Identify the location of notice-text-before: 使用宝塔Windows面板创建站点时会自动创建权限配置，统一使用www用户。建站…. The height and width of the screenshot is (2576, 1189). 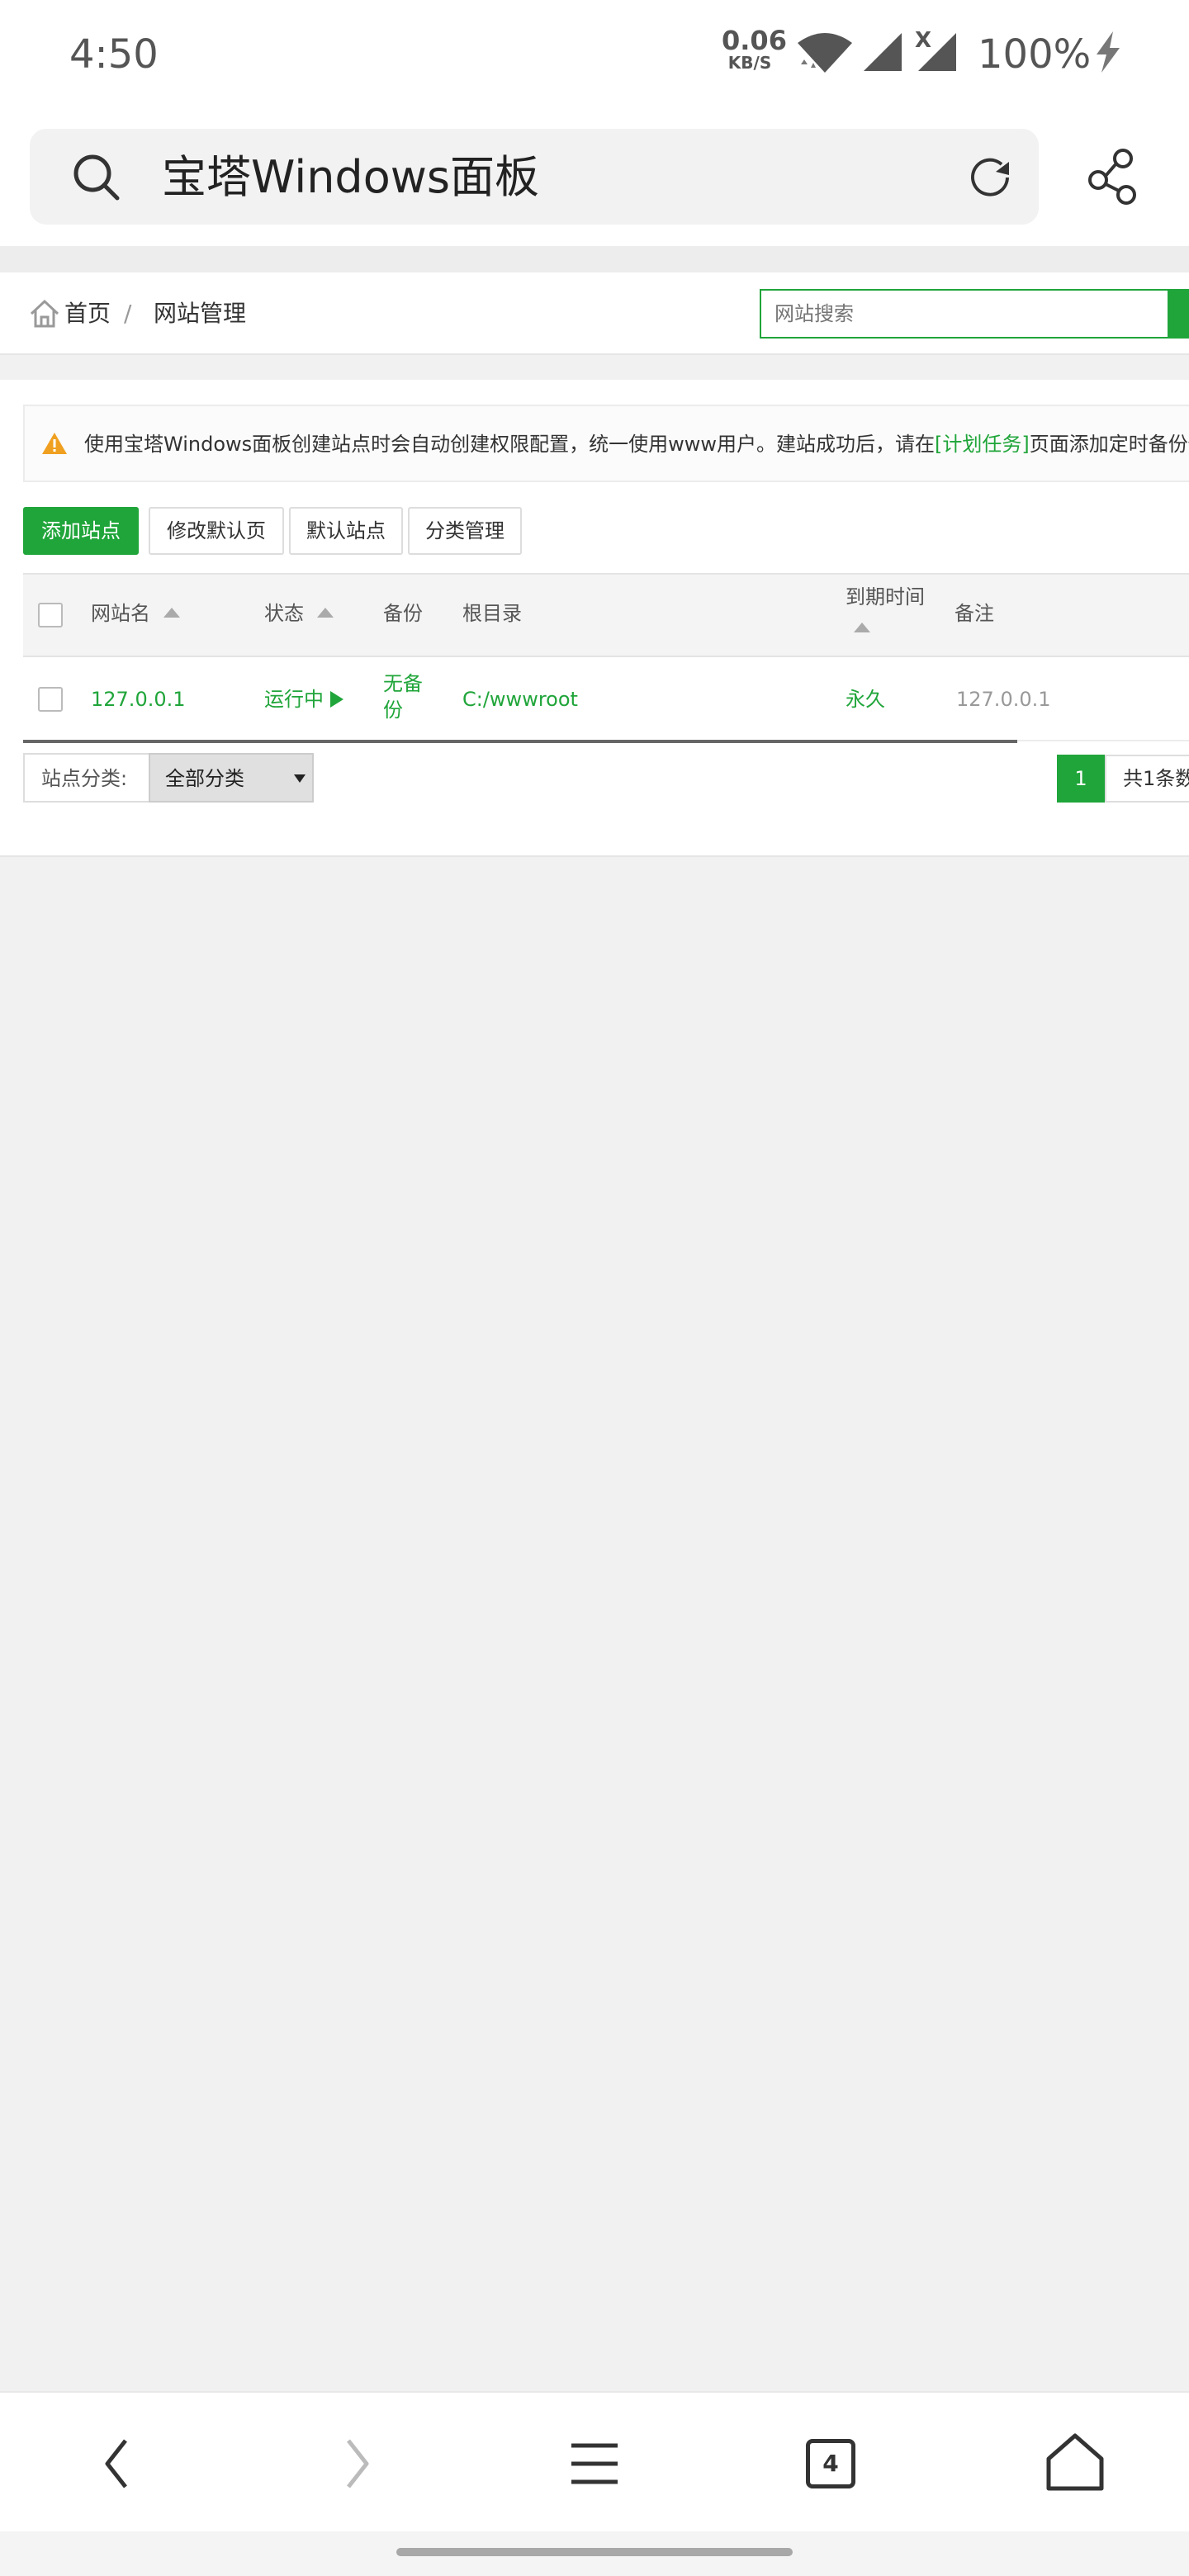
(510, 444).